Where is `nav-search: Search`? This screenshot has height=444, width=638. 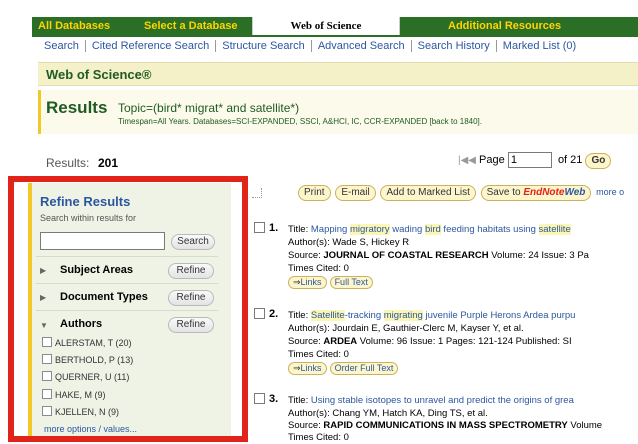 nav-search: Search is located at coordinates (62, 46).